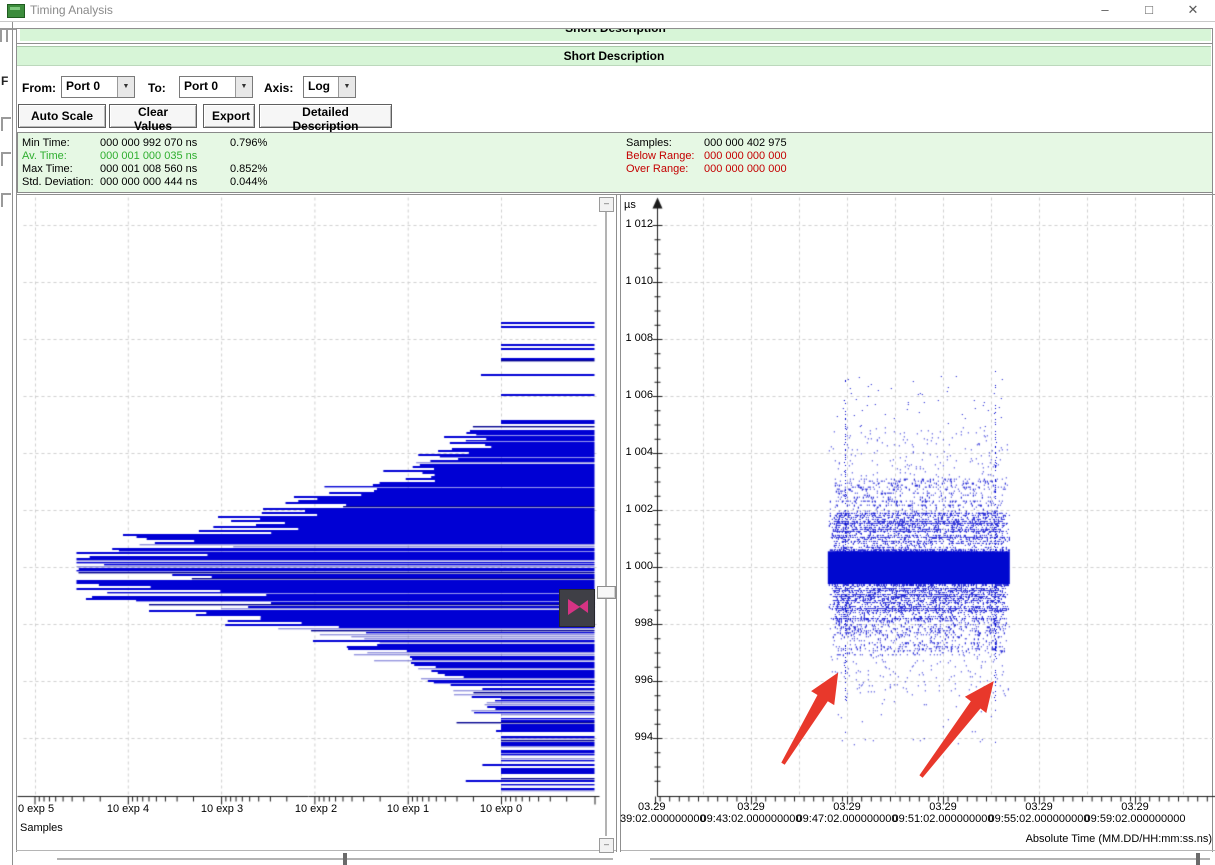  Describe the element at coordinates (930, 859) in the screenshot. I see `horizontal-slider-track-right` at that location.